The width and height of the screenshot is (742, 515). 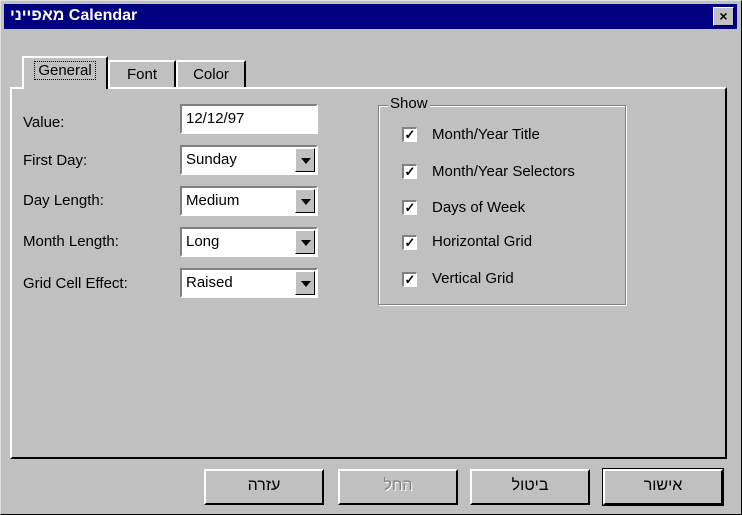 I want to click on help-button: עזרה, so click(x=264, y=487).